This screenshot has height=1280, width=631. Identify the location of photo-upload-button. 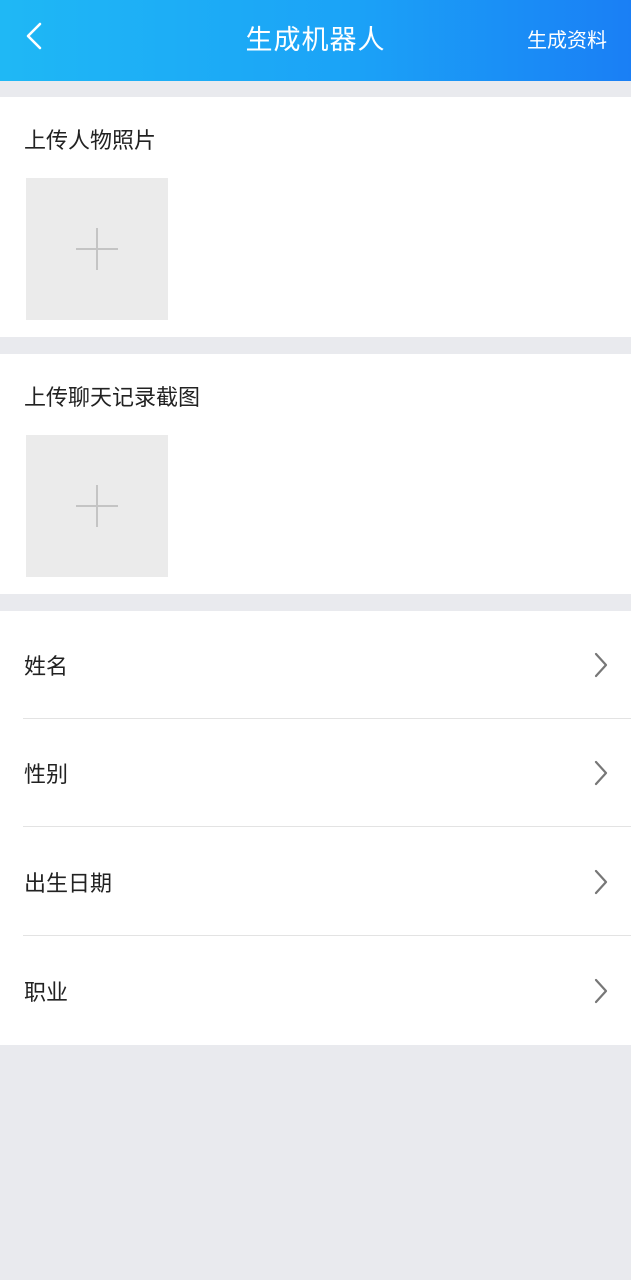
(97, 249).